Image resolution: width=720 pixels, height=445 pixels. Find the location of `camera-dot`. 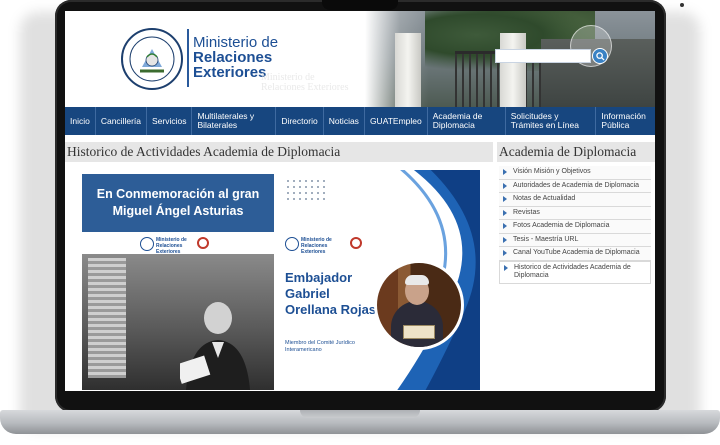

camera-dot is located at coordinates (682, 5).